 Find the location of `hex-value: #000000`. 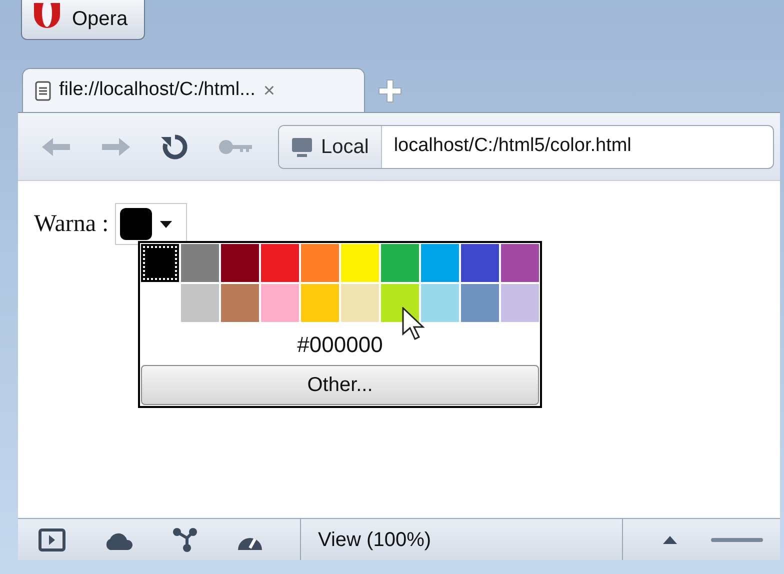

hex-value: #000000 is located at coordinates (340, 345).